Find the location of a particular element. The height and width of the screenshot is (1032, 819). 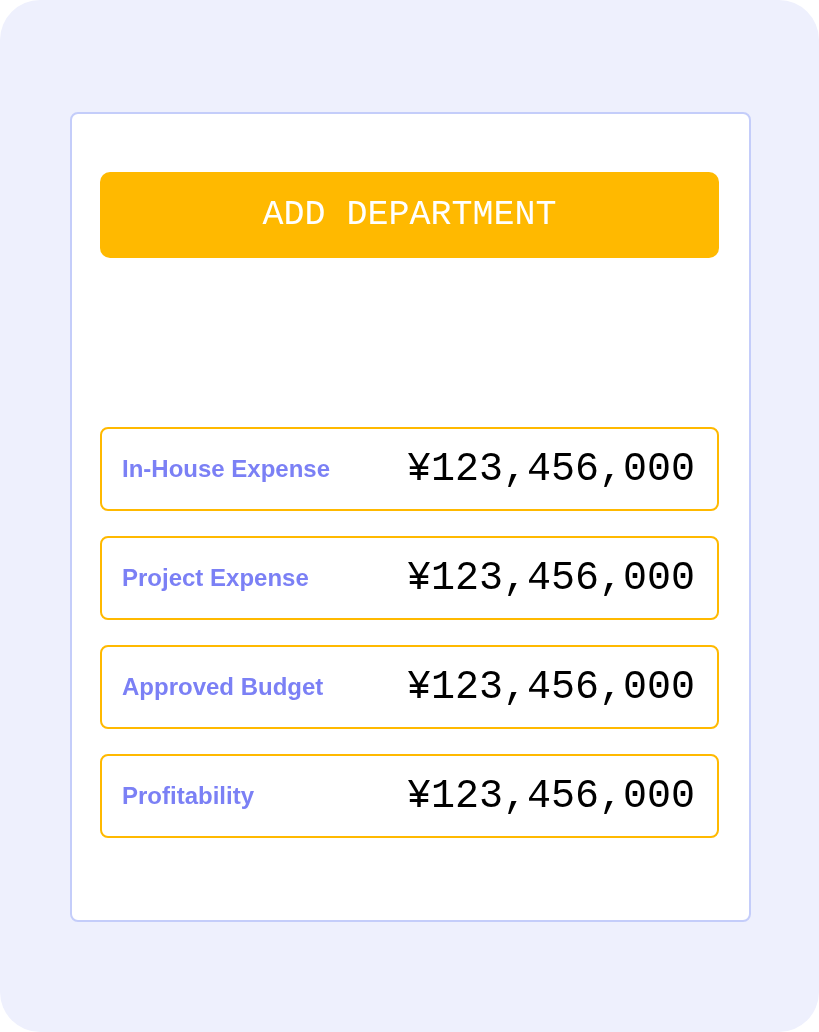

summary-label: In-House Expense is located at coordinates (226, 469).